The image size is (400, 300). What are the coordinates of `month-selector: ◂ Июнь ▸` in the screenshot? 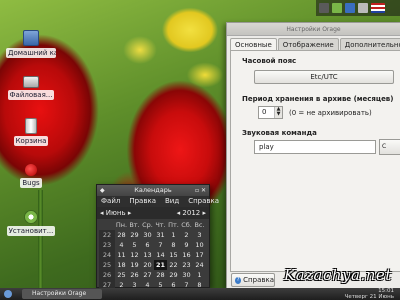 It's located at (115, 213).